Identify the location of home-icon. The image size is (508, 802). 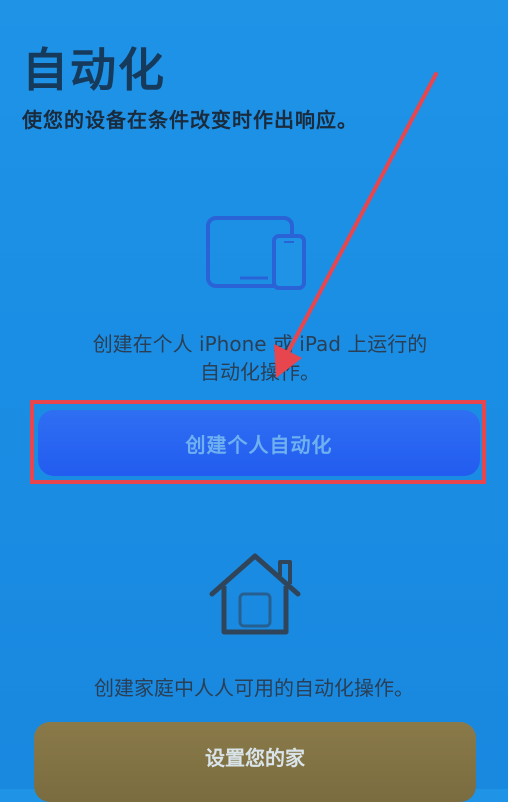
(255, 594).